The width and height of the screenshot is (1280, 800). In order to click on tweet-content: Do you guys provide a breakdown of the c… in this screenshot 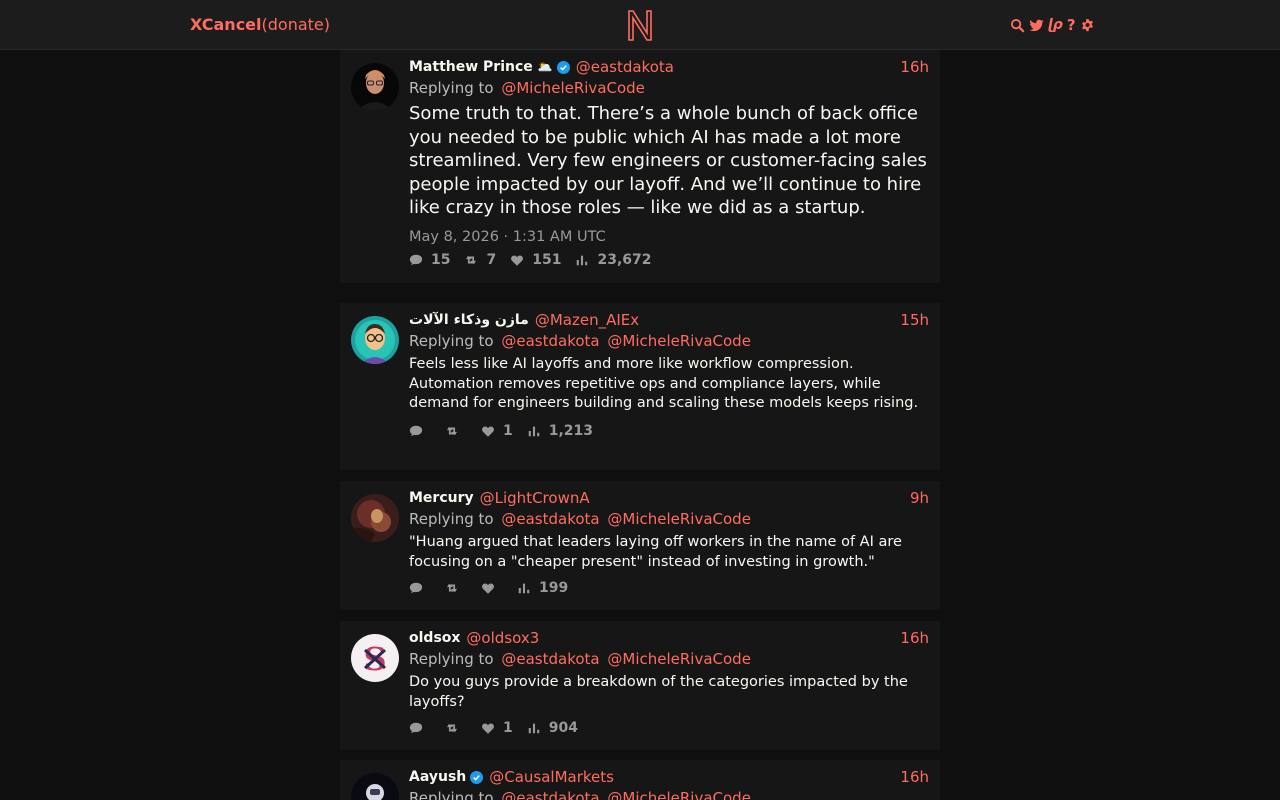, I will do `click(658, 692)`.